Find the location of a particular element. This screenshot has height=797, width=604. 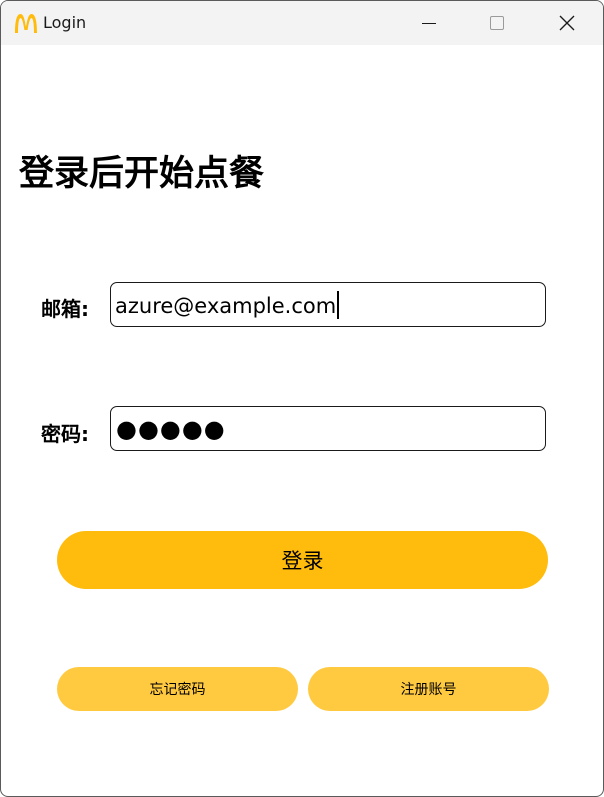

register-account-button: 注册账号 is located at coordinates (428, 689).